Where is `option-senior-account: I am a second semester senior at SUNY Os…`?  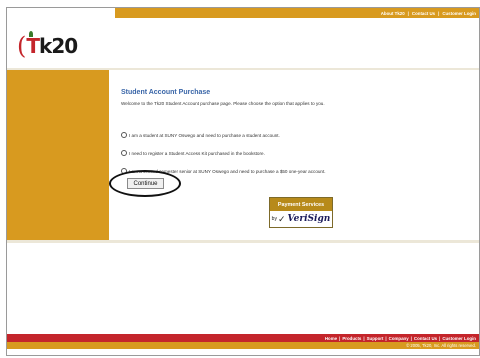
option-senior-account: I am a second semester senior at SUNY Os… is located at coordinates (223, 171).